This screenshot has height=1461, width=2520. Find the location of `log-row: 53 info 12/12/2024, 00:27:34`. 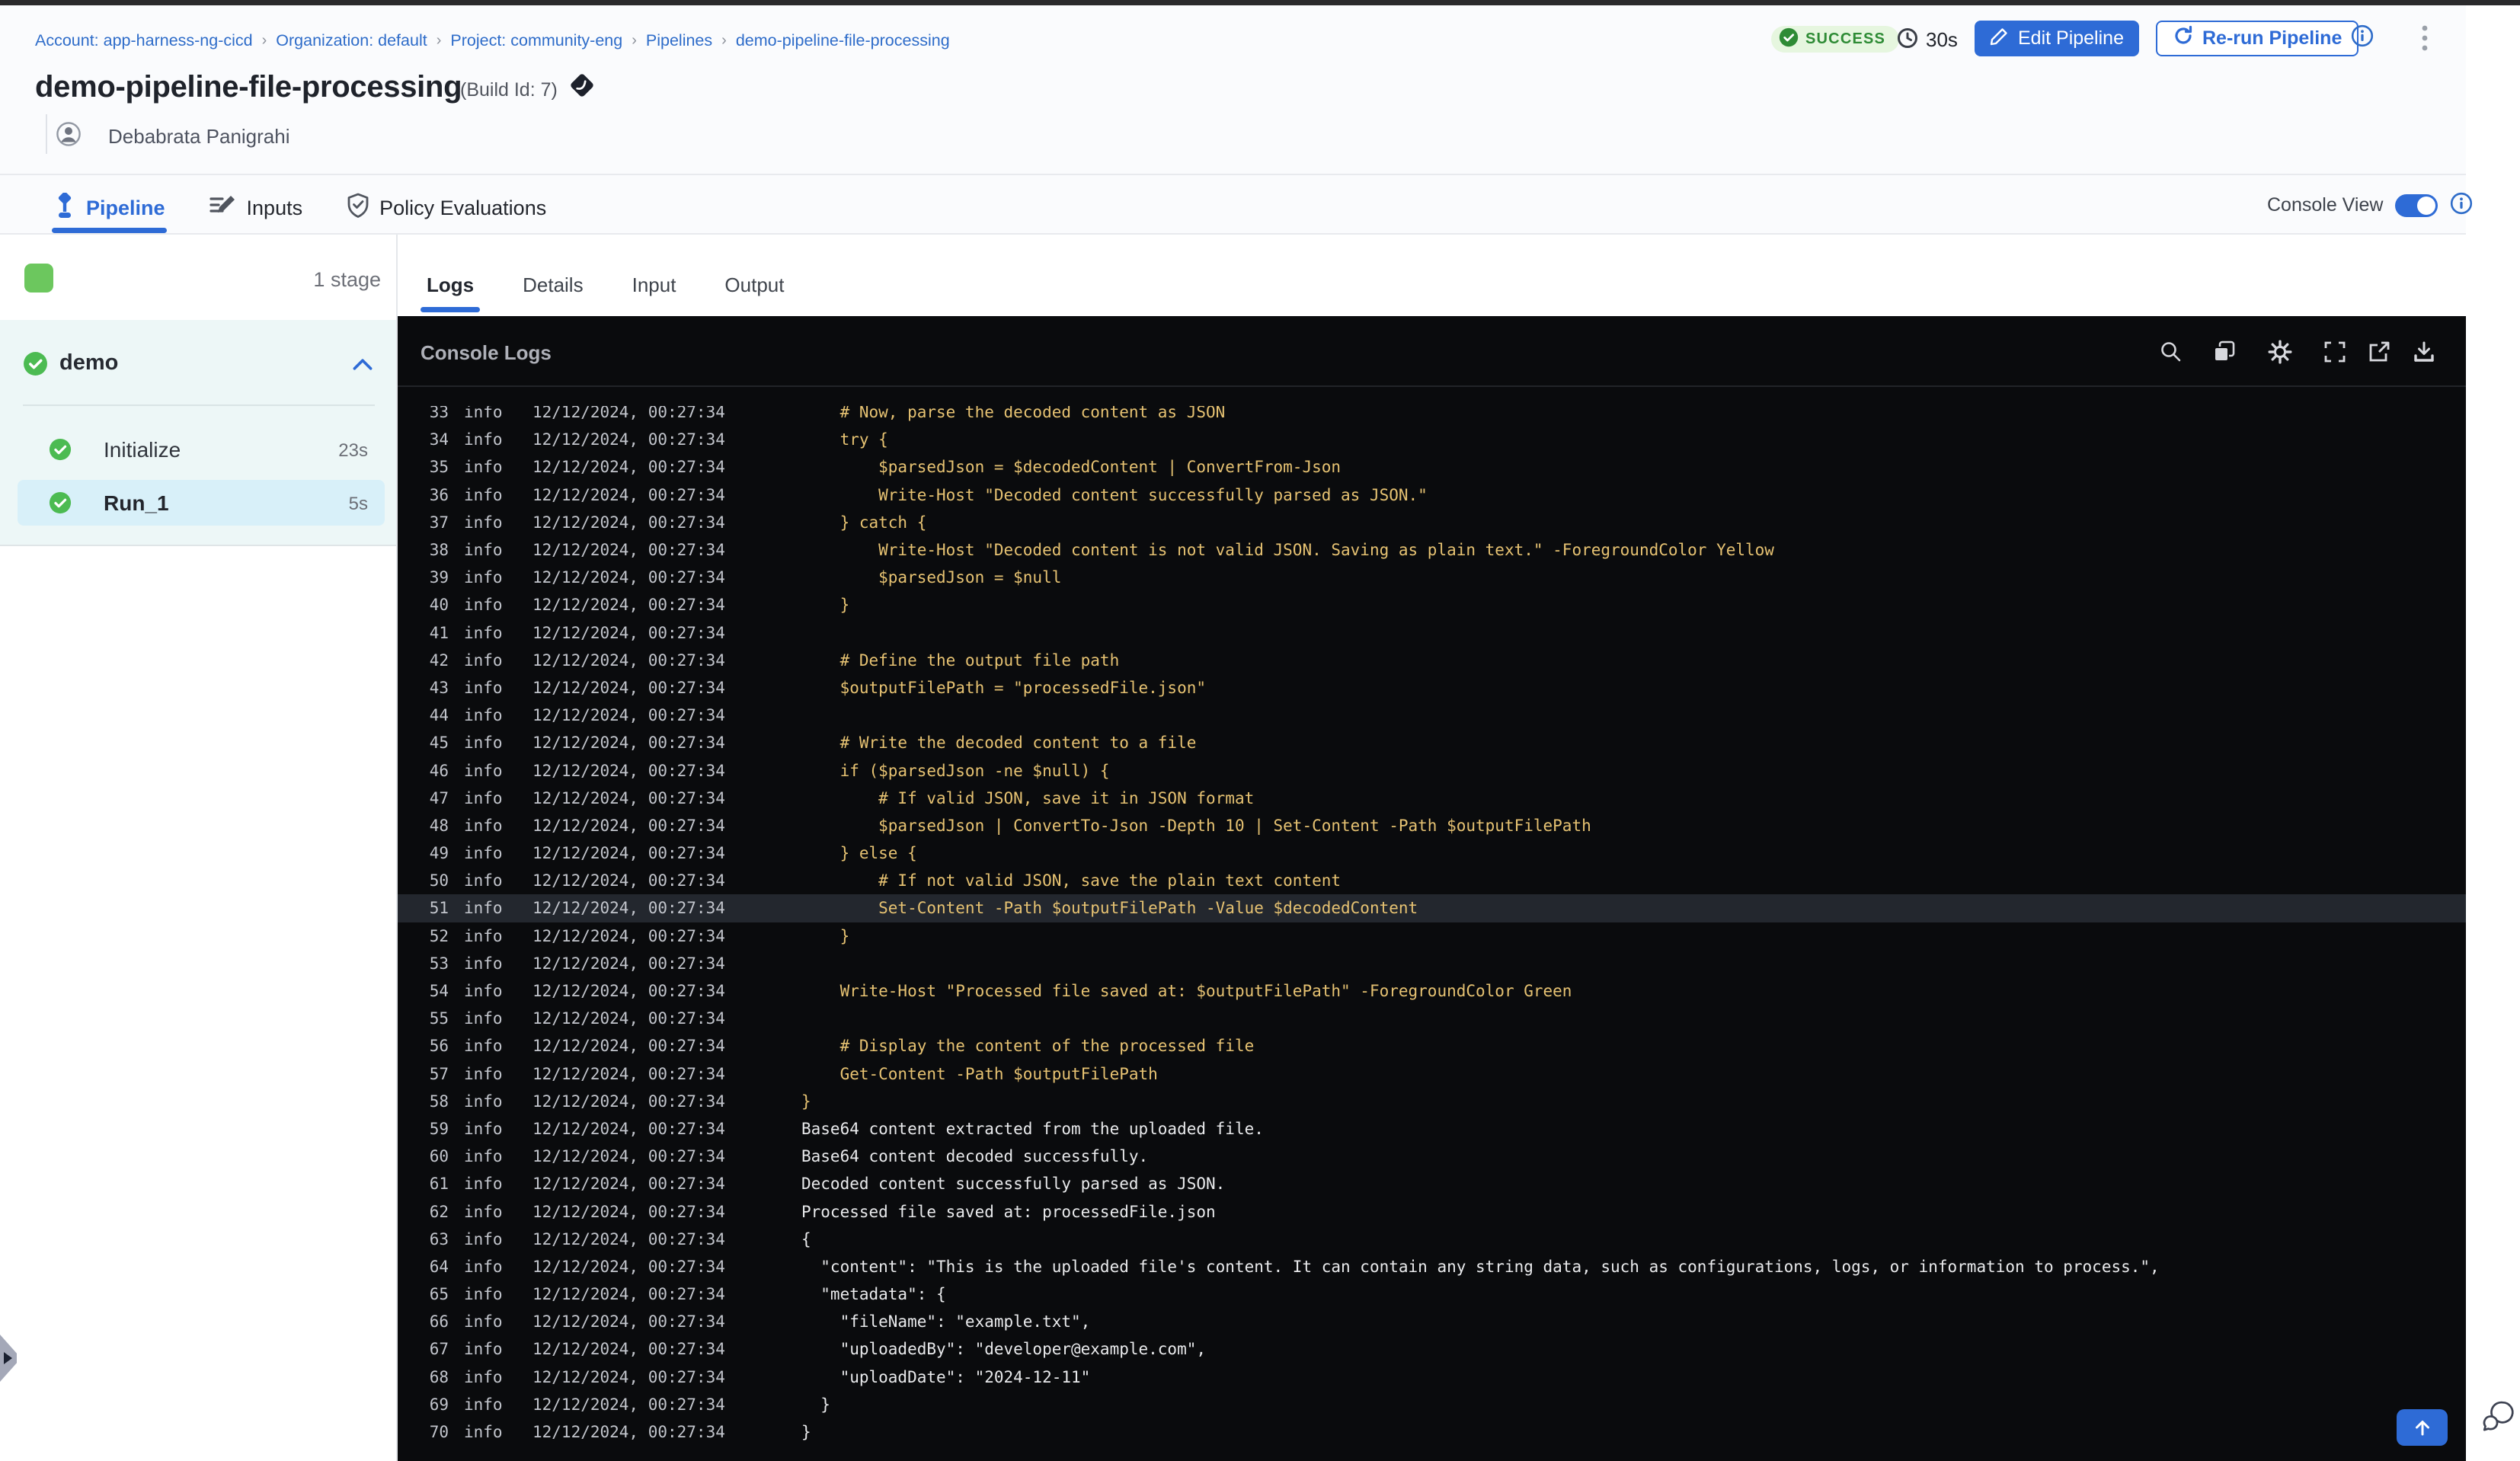

log-row: 53 info 12/12/2024, 00:27:34 is located at coordinates (1432, 963).